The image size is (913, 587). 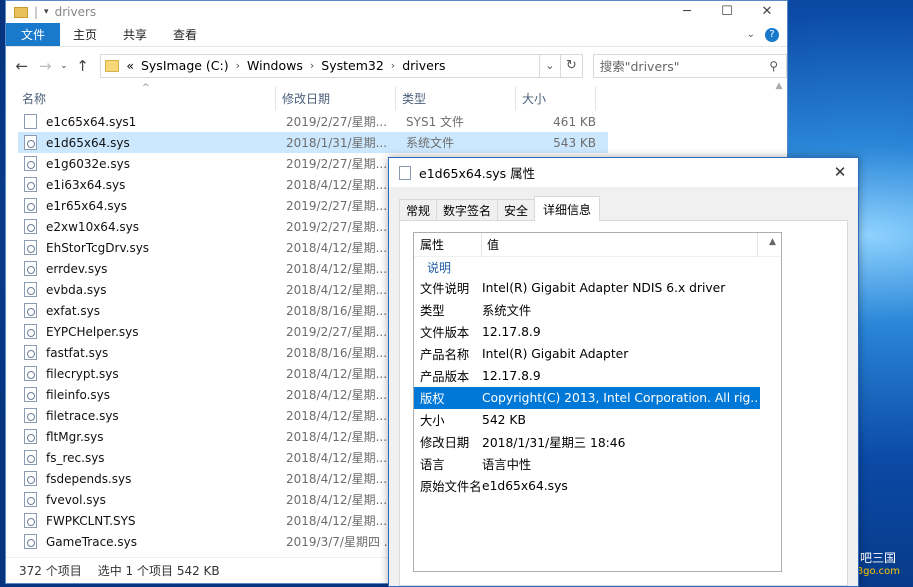 I want to click on tab-digital-signatures: 数字签名, so click(x=467, y=210).